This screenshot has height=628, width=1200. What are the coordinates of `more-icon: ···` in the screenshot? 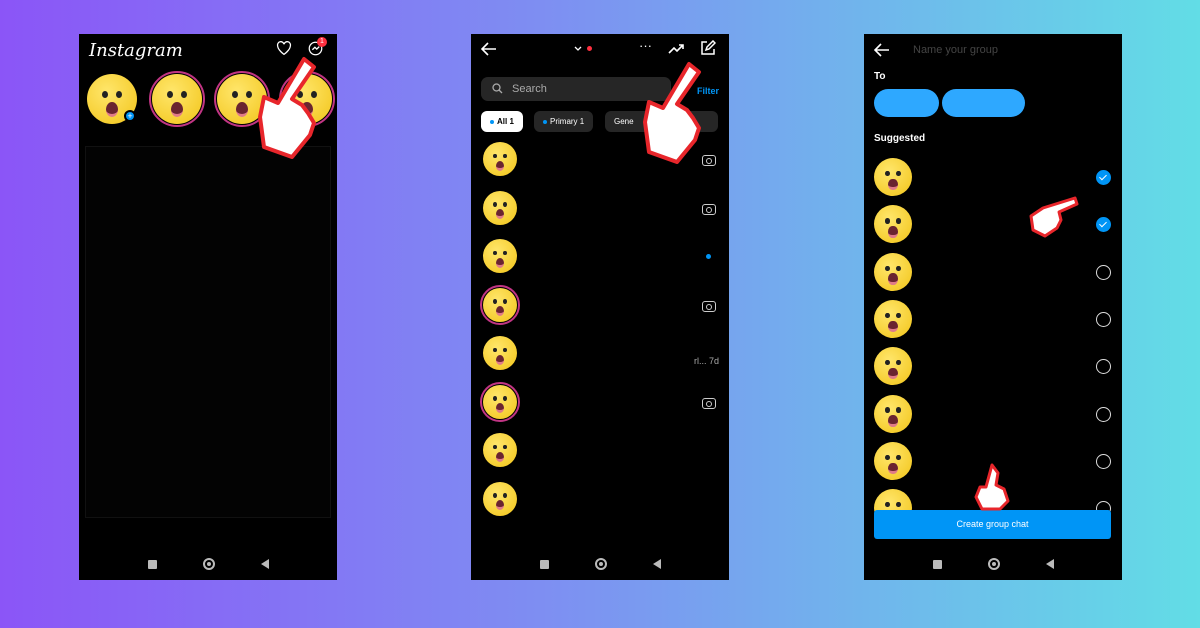 It's located at (645, 45).